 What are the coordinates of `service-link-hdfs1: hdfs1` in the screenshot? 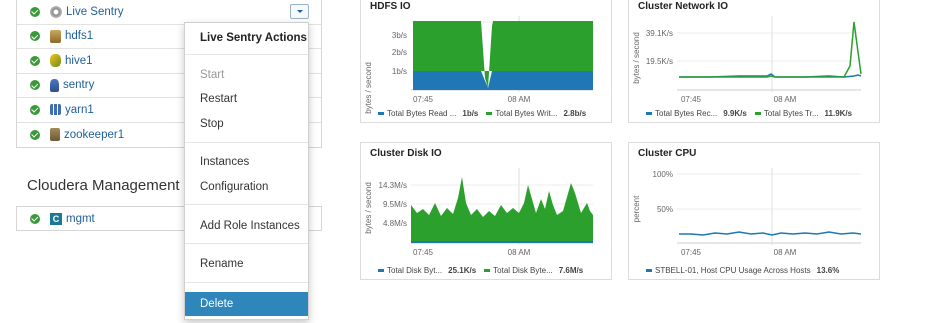 It's located at (79, 36).